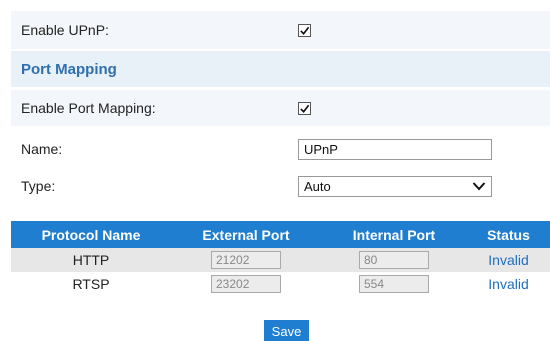  What do you see at coordinates (280, 149) in the screenshot?
I see `name-row: Name:` at bounding box center [280, 149].